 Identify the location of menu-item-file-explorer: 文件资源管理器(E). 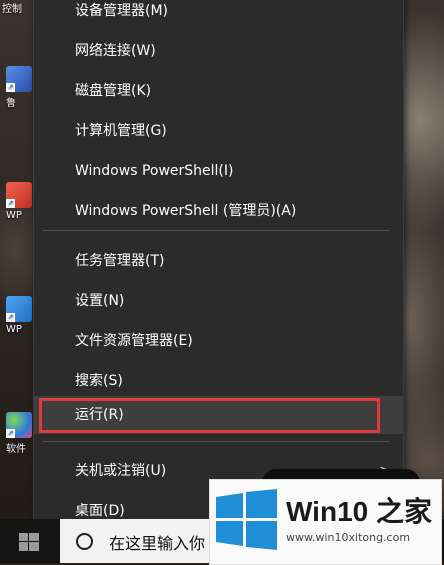
(218, 341).